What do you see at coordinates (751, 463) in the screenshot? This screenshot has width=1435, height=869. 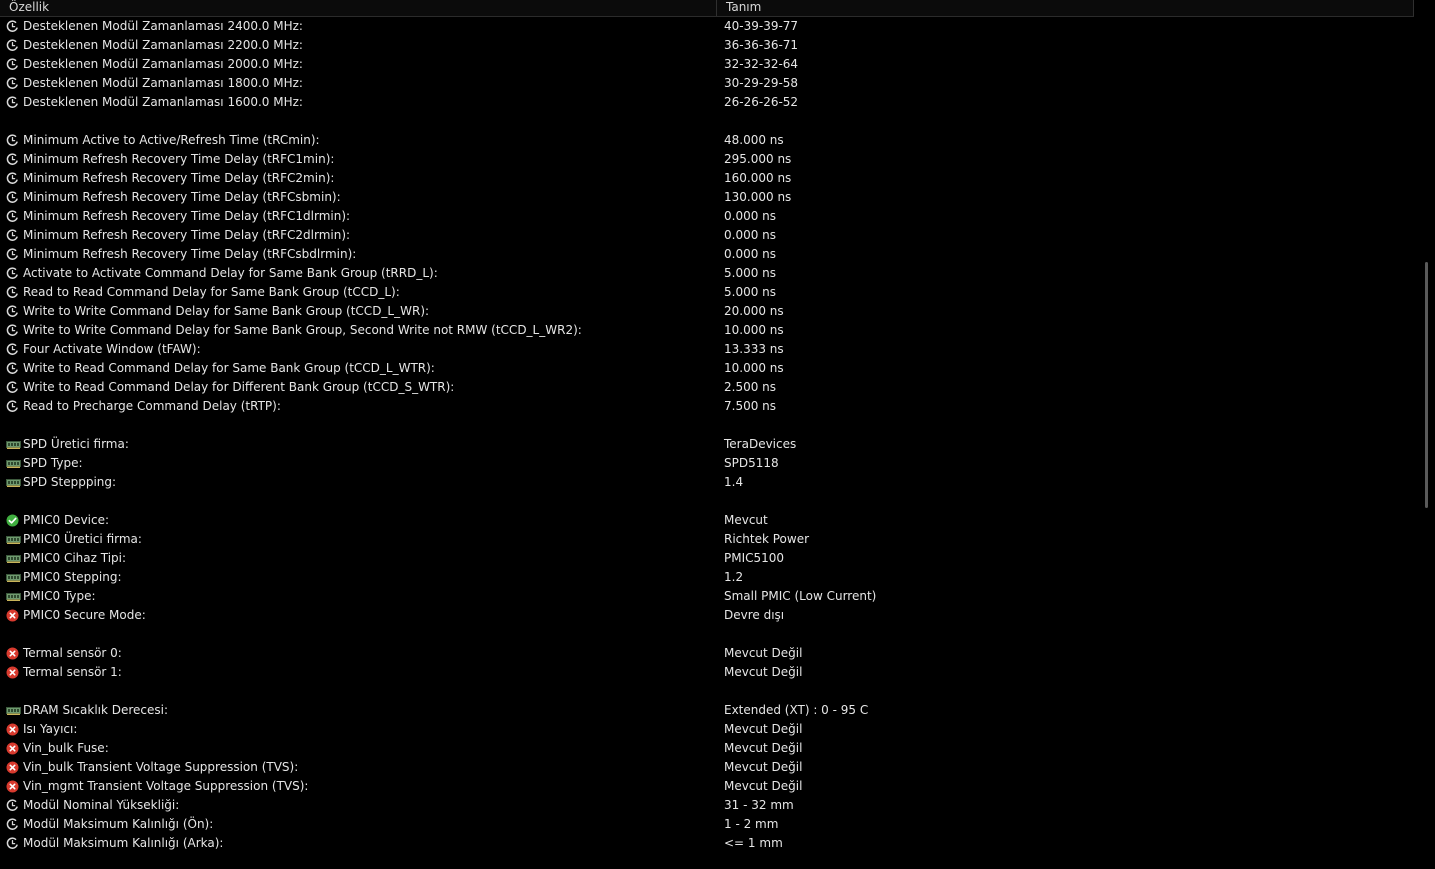 I see `property-value: SPD5118` at bounding box center [751, 463].